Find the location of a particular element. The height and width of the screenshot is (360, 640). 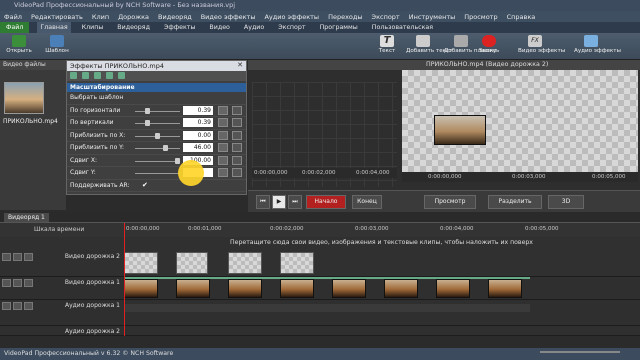

menu-view: Просмотр is located at coordinates (480, 17).